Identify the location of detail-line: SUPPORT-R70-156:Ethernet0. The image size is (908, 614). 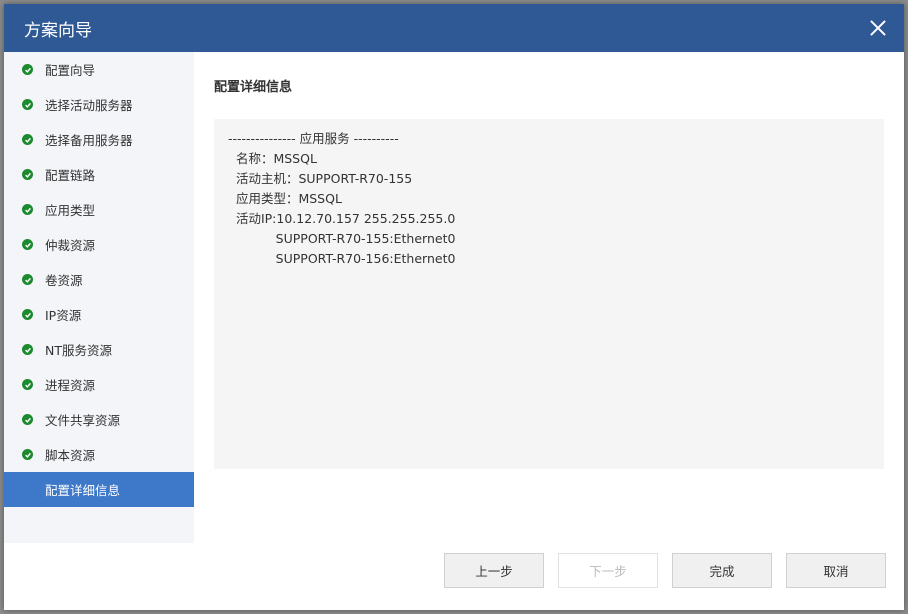
(342, 258).